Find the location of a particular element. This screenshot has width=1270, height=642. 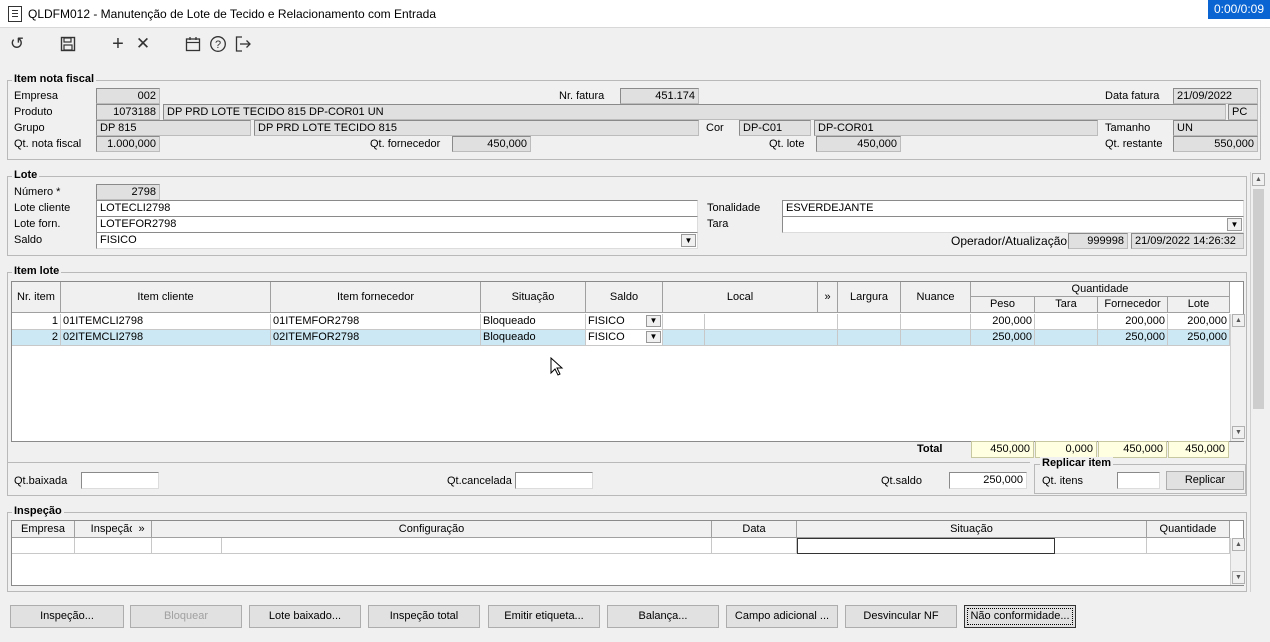

replicar-button: Replicar is located at coordinates (1205, 480).